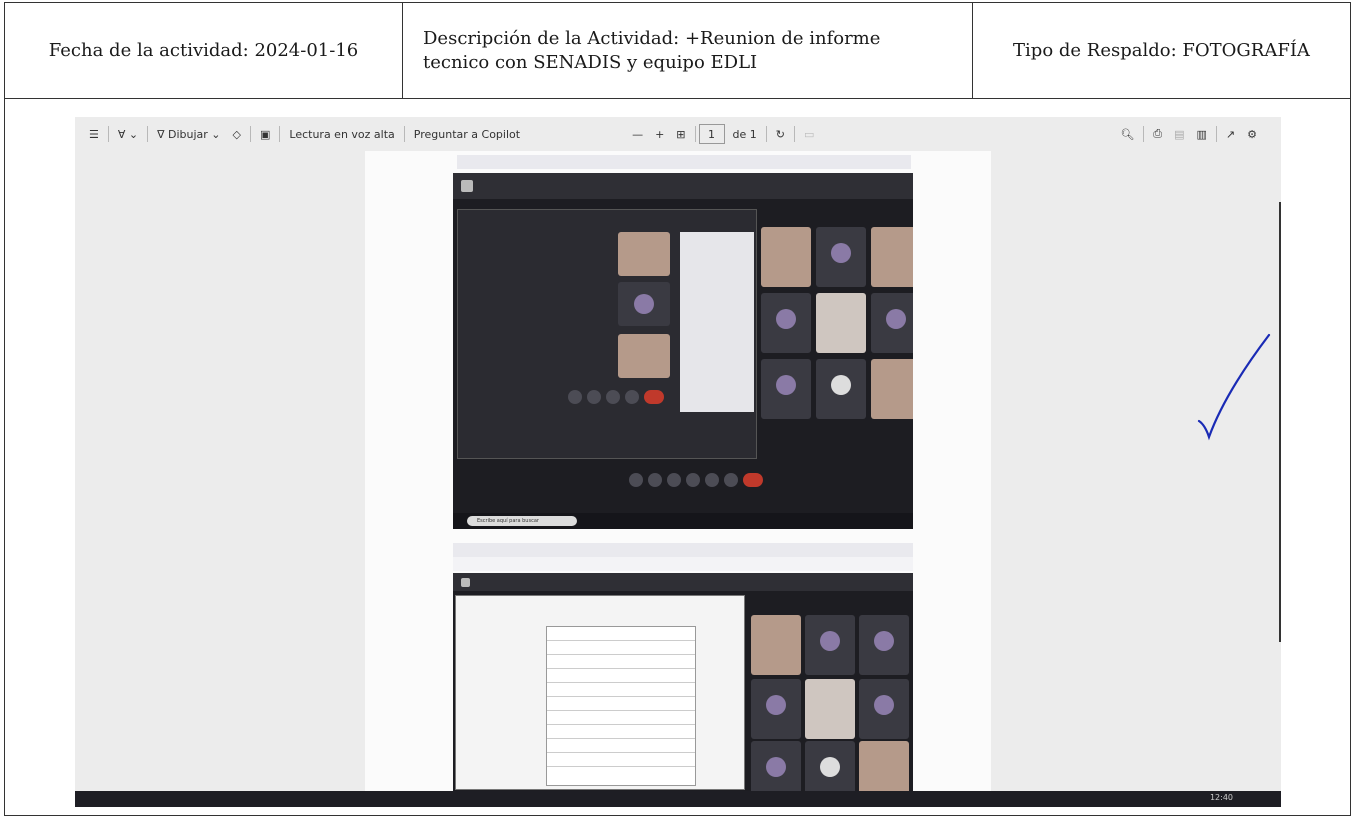 This screenshot has height=818, width=1355. What do you see at coordinates (265, 134) in the screenshot?
I see `text-box-icon: ▣` at bounding box center [265, 134].